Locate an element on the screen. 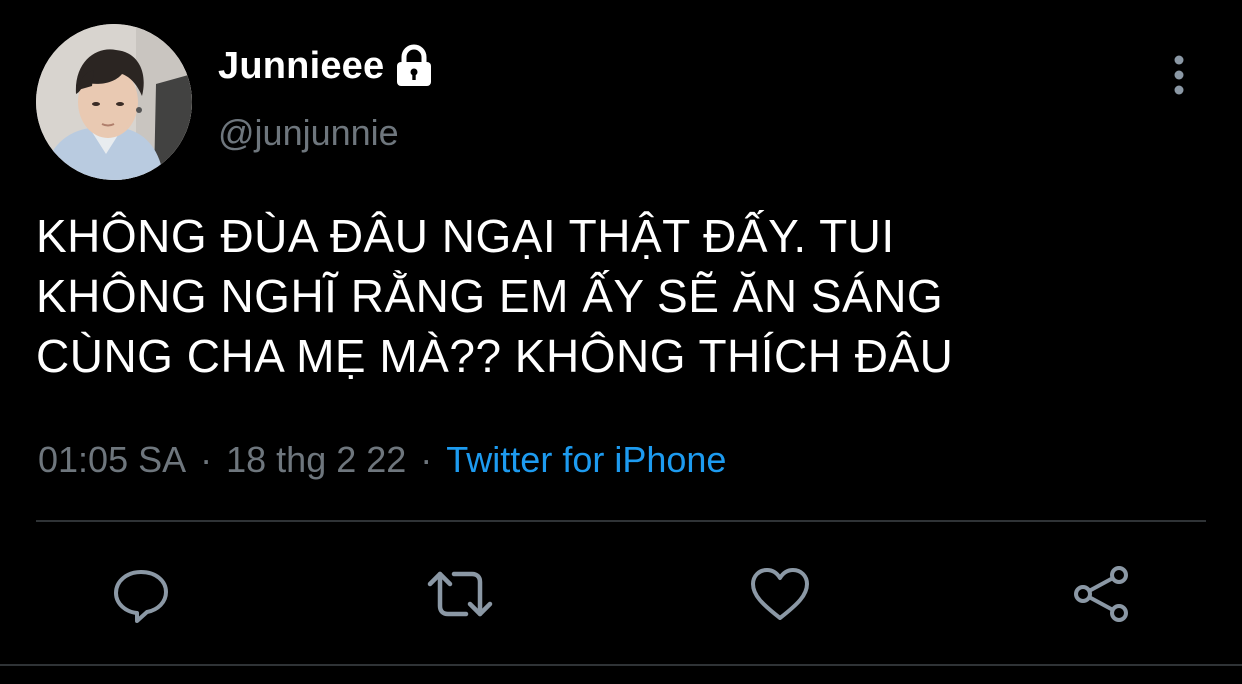  display-name-row: Junnieee is located at coordinates (326, 66).